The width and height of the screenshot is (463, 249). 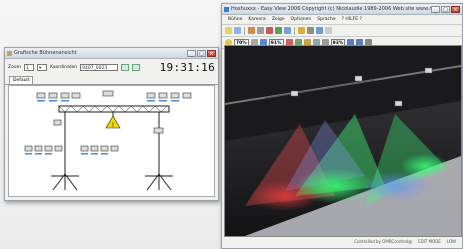 I want to click on status-mode: EDIT MODE, so click(x=429, y=241).